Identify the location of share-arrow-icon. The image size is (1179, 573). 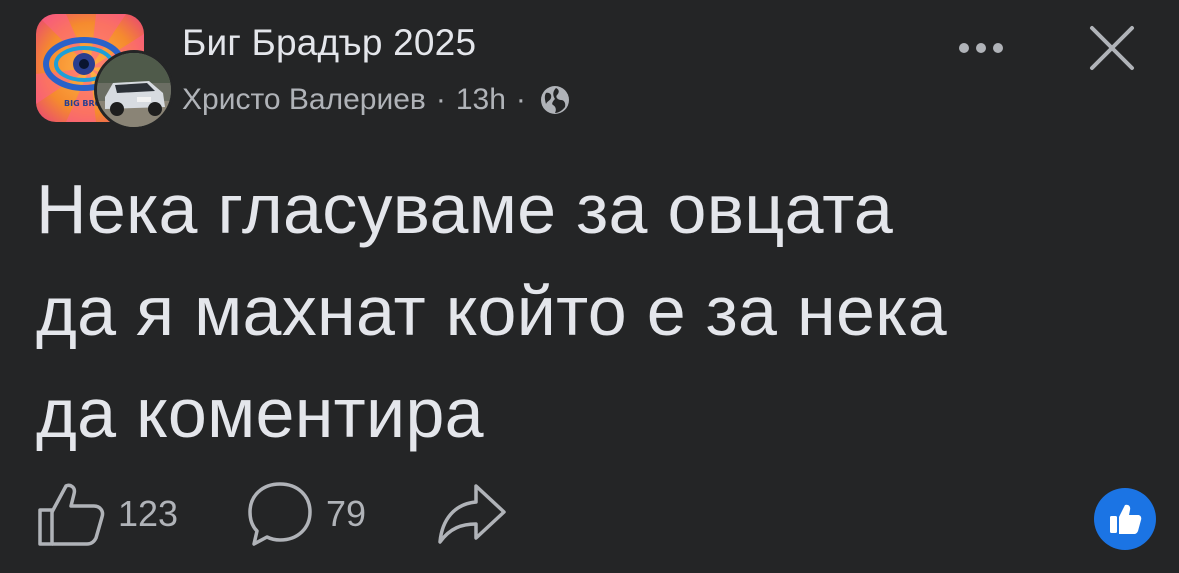
(472, 514).